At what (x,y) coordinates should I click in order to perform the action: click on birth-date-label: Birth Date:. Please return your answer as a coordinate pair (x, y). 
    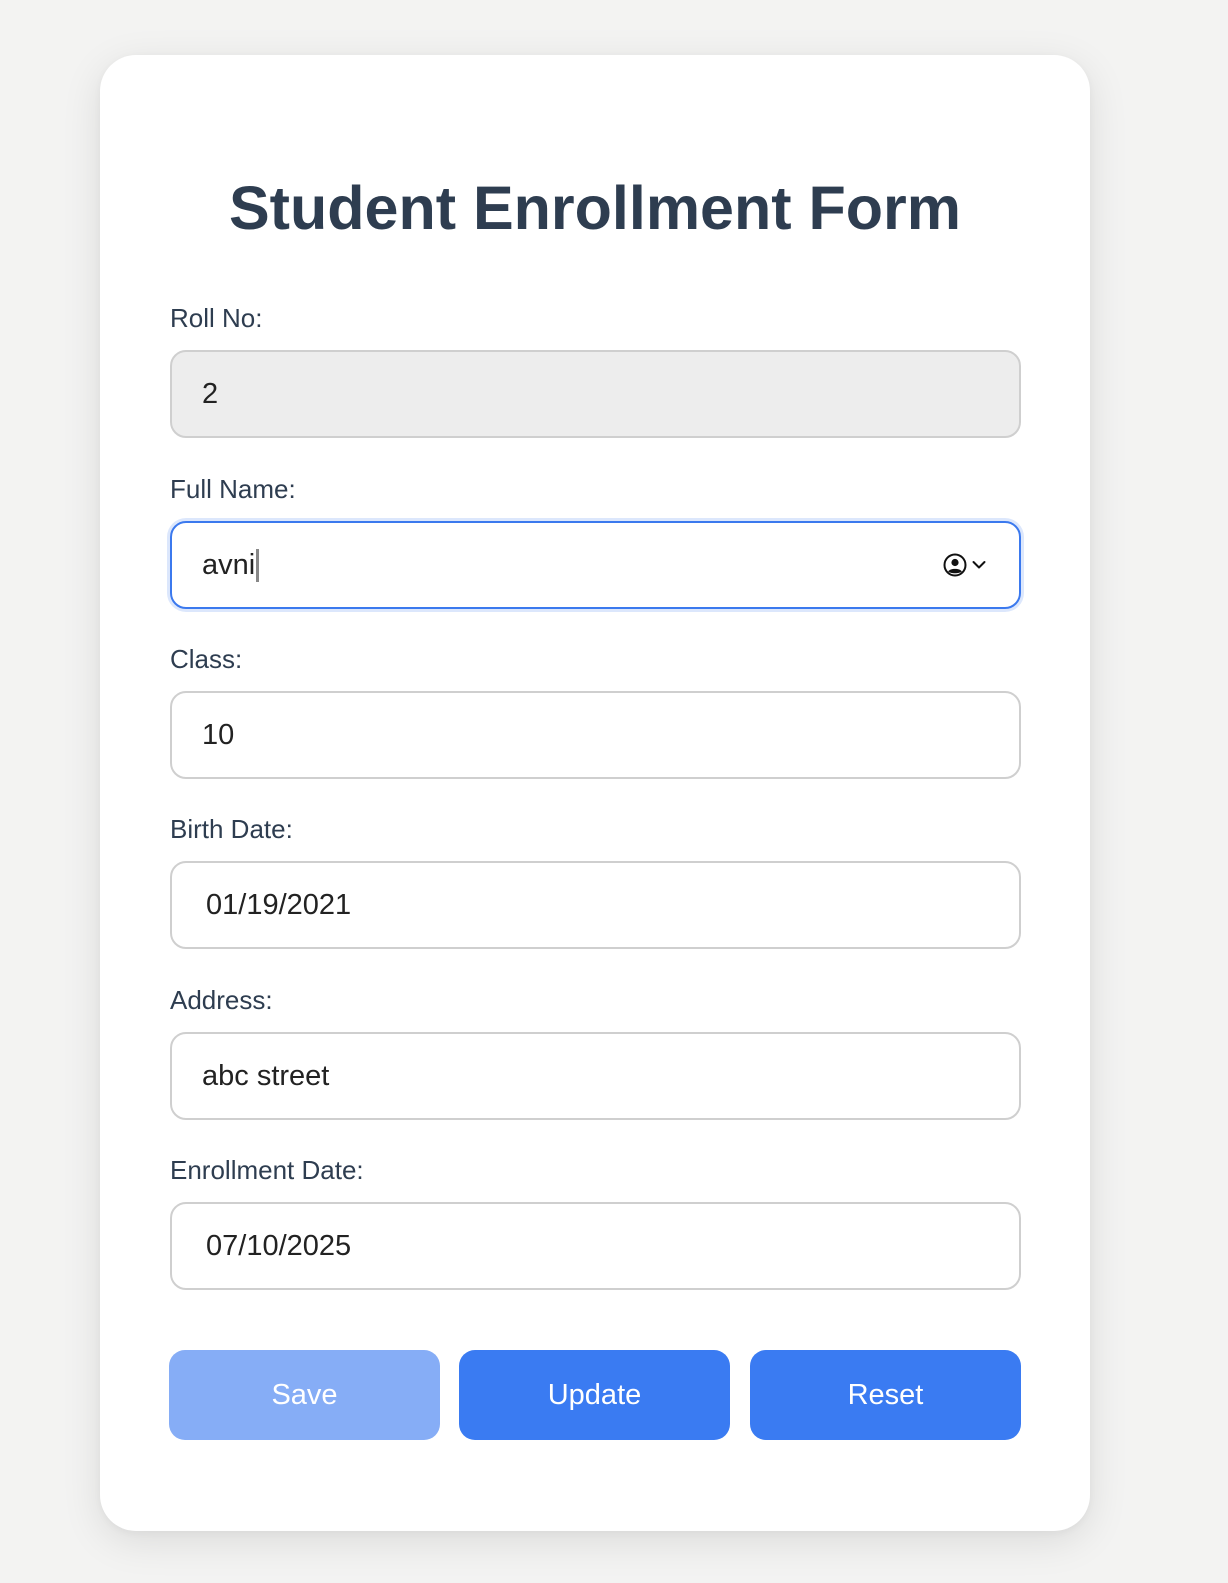
    Looking at the image, I should click on (231, 829).